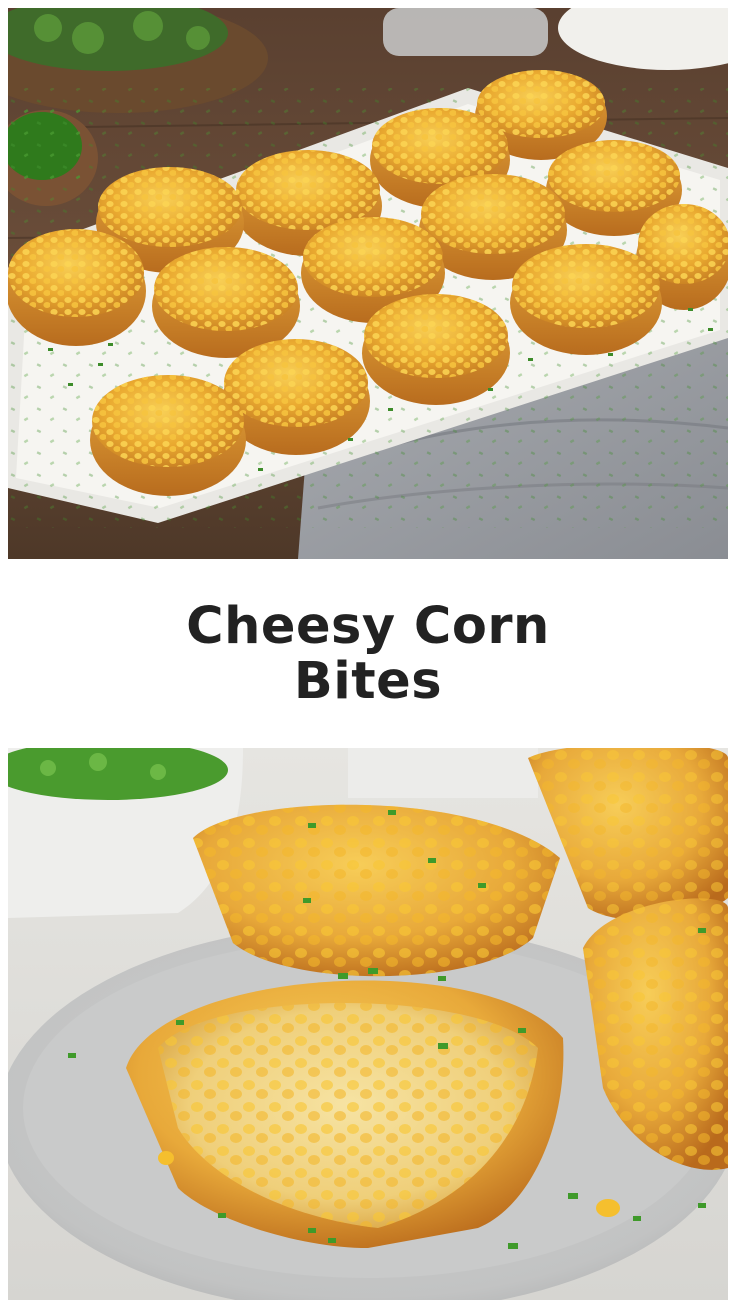  Describe the element at coordinates (465, 32) in the screenshot. I see `water-glass` at that location.